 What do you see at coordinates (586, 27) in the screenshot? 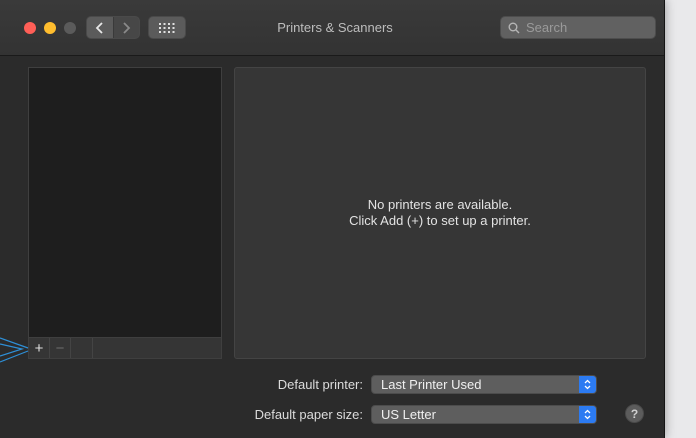
I see `search-input` at bounding box center [586, 27].